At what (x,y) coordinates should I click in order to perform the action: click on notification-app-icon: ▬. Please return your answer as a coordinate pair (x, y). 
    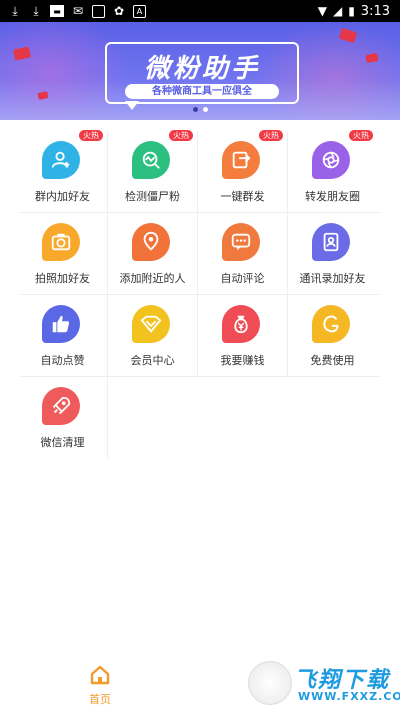
    Looking at the image, I should click on (57, 11).